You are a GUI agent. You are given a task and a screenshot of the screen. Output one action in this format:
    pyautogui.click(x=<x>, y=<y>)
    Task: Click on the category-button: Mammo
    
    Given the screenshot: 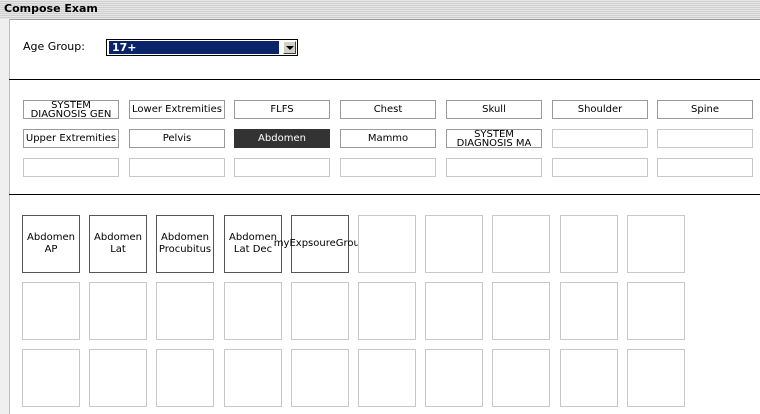 What is the action you would take?
    pyautogui.click(x=388, y=138)
    